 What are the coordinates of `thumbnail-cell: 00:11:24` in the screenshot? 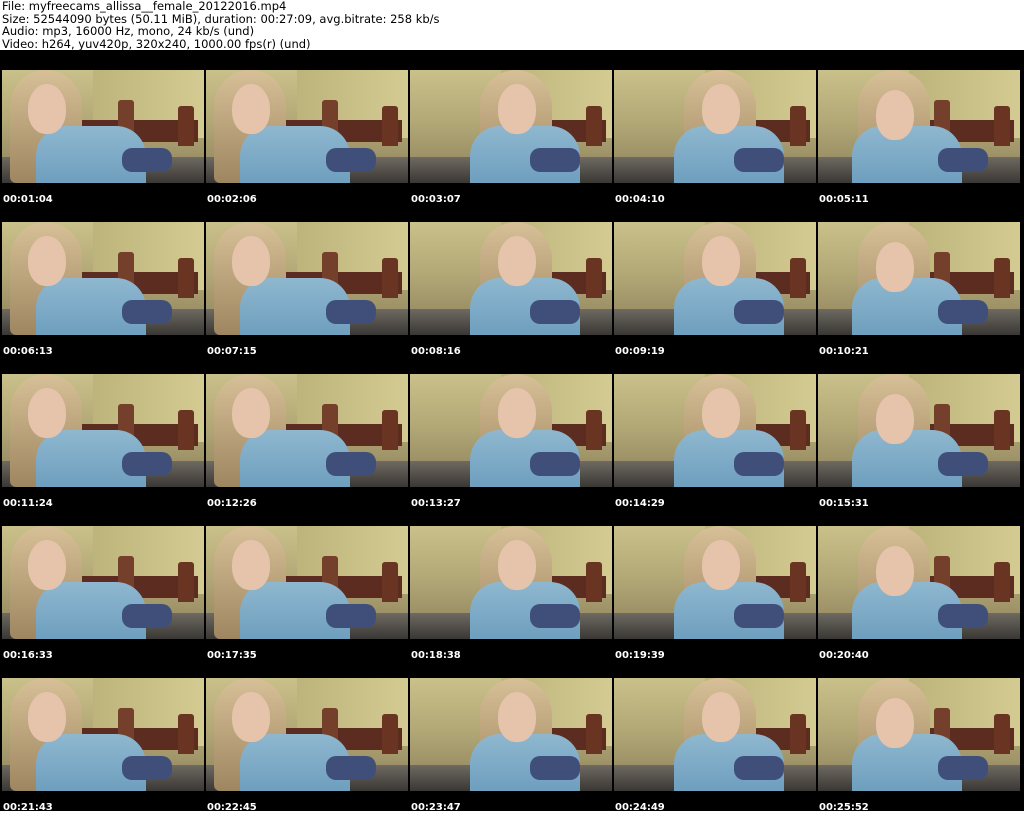 It's located at (104, 450).